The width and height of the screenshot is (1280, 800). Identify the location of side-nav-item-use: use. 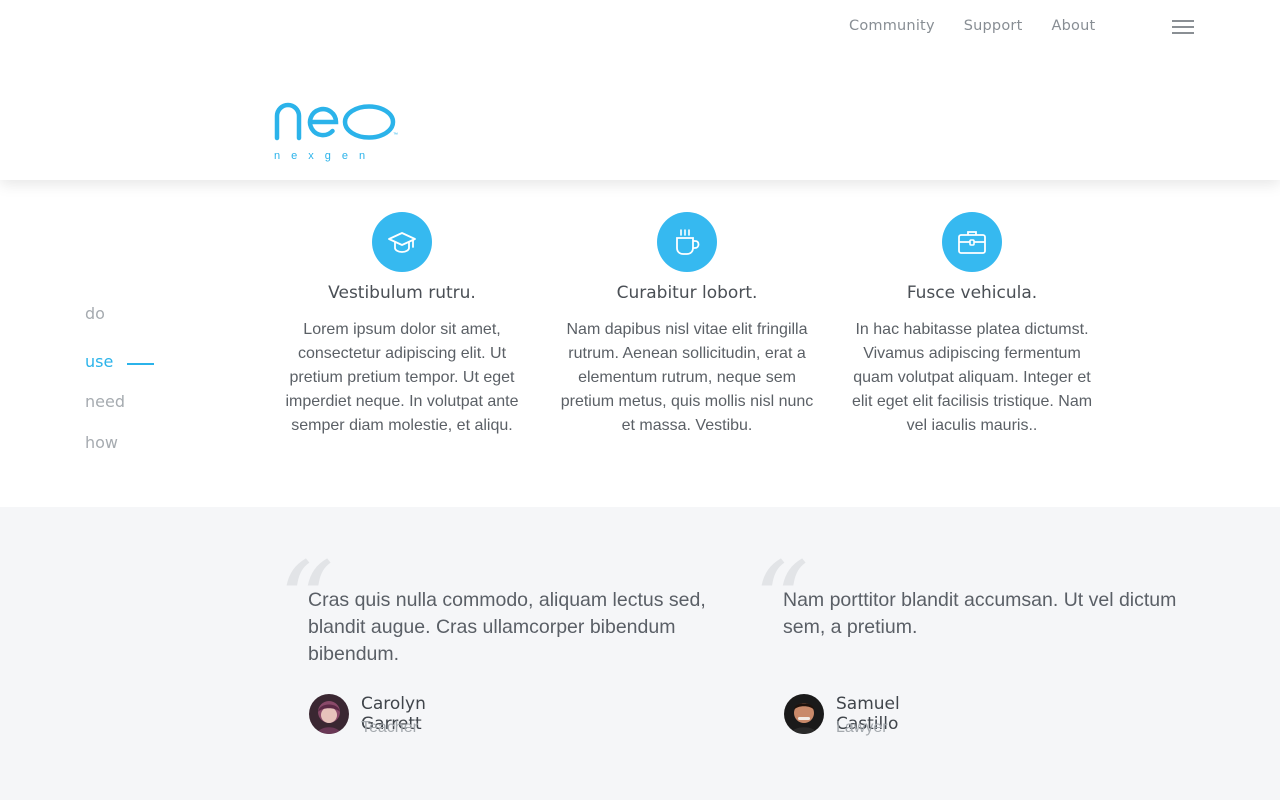
(119, 361).